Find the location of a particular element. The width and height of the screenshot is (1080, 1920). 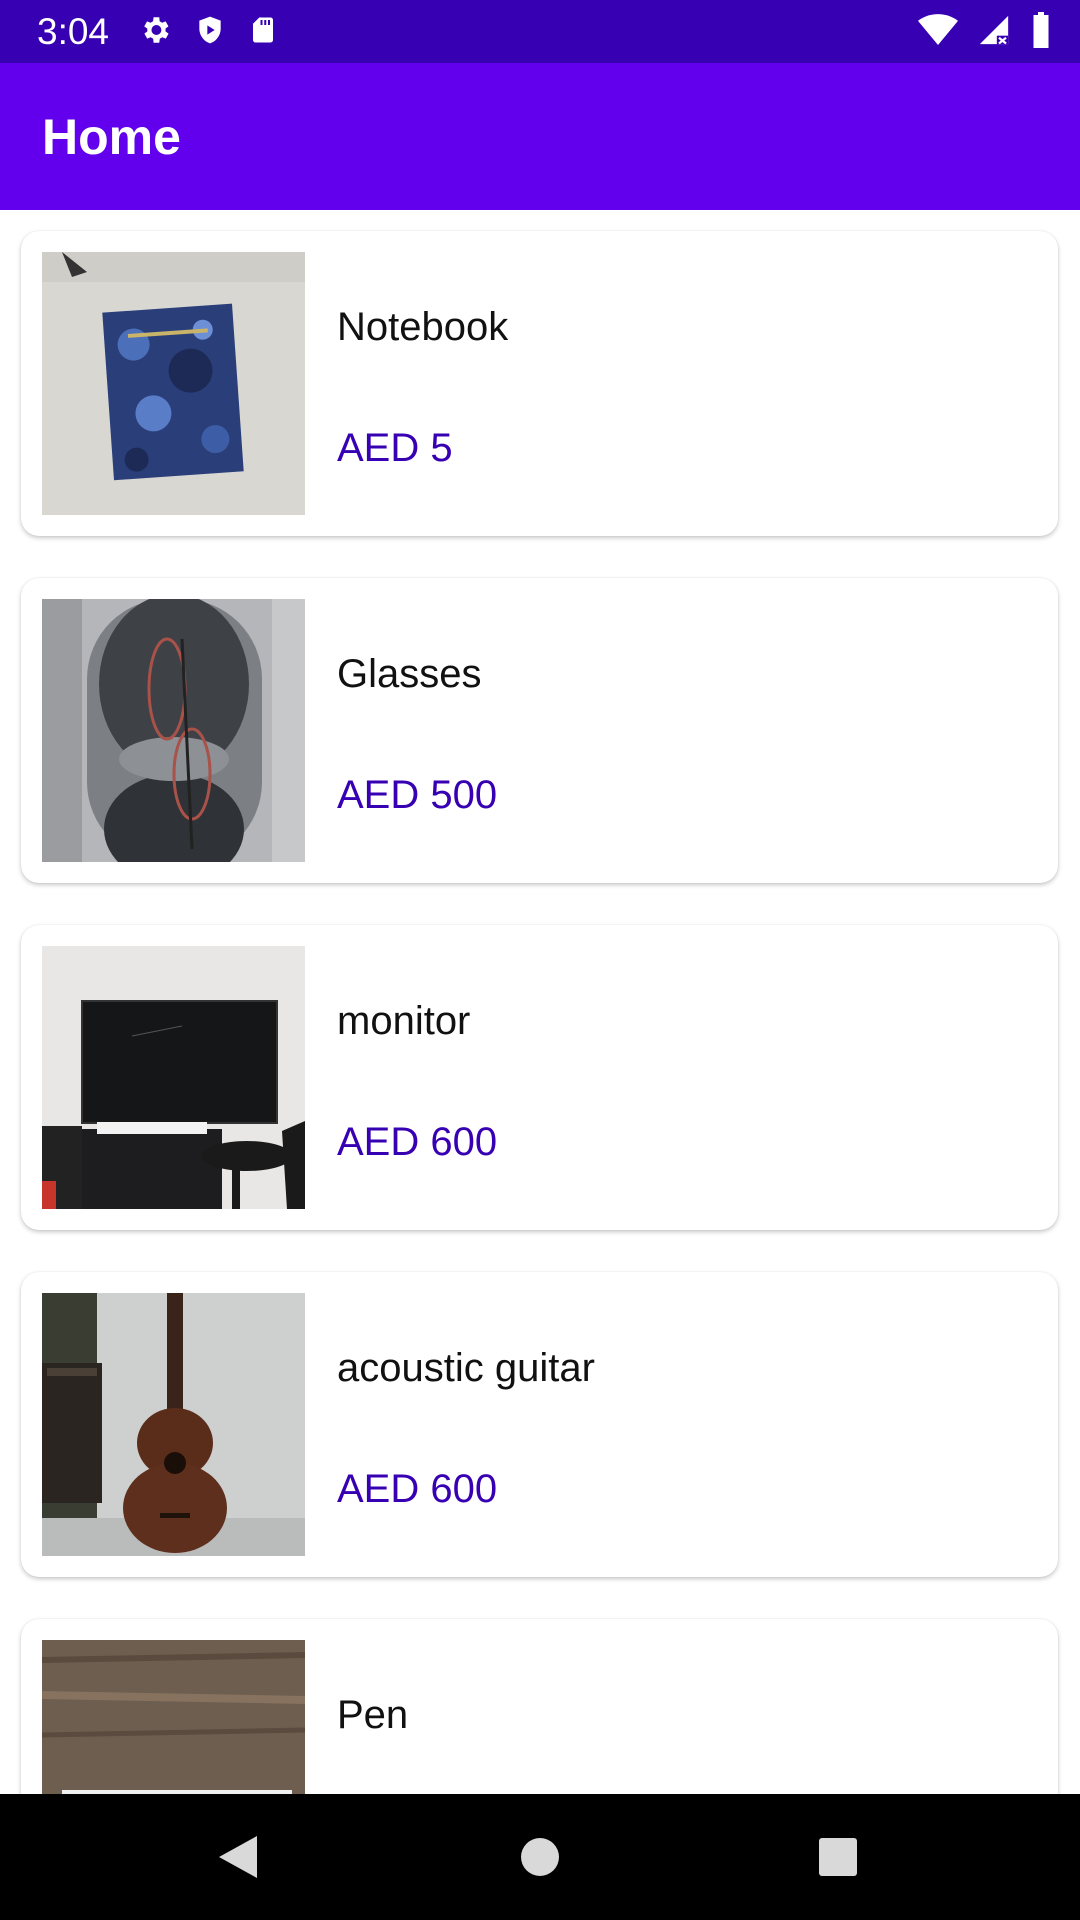

navigation-bar is located at coordinates (540, 1857).